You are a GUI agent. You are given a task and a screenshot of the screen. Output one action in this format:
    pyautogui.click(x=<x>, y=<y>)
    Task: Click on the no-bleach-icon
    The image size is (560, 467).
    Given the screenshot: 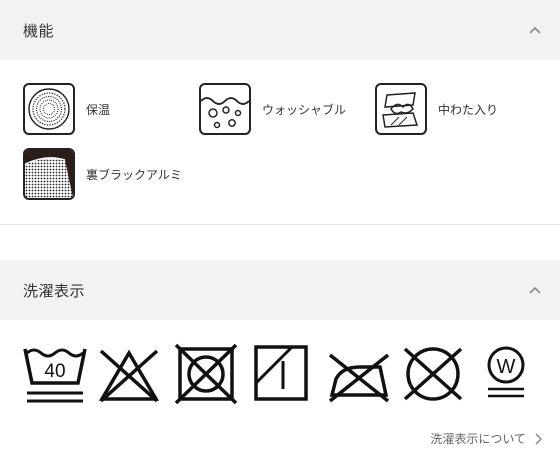 What is the action you would take?
    pyautogui.click(x=129, y=374)
    